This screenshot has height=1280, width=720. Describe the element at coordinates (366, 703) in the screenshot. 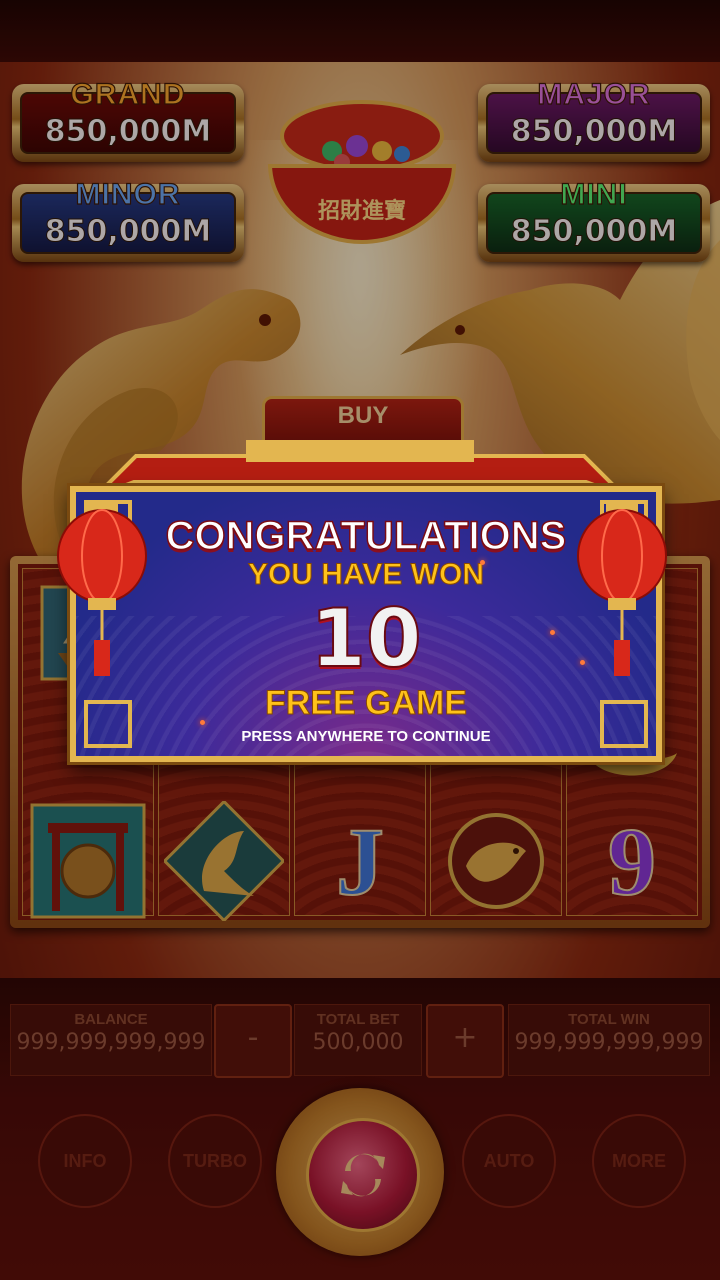

I see `free-game-text: FREE GAME` at that location.